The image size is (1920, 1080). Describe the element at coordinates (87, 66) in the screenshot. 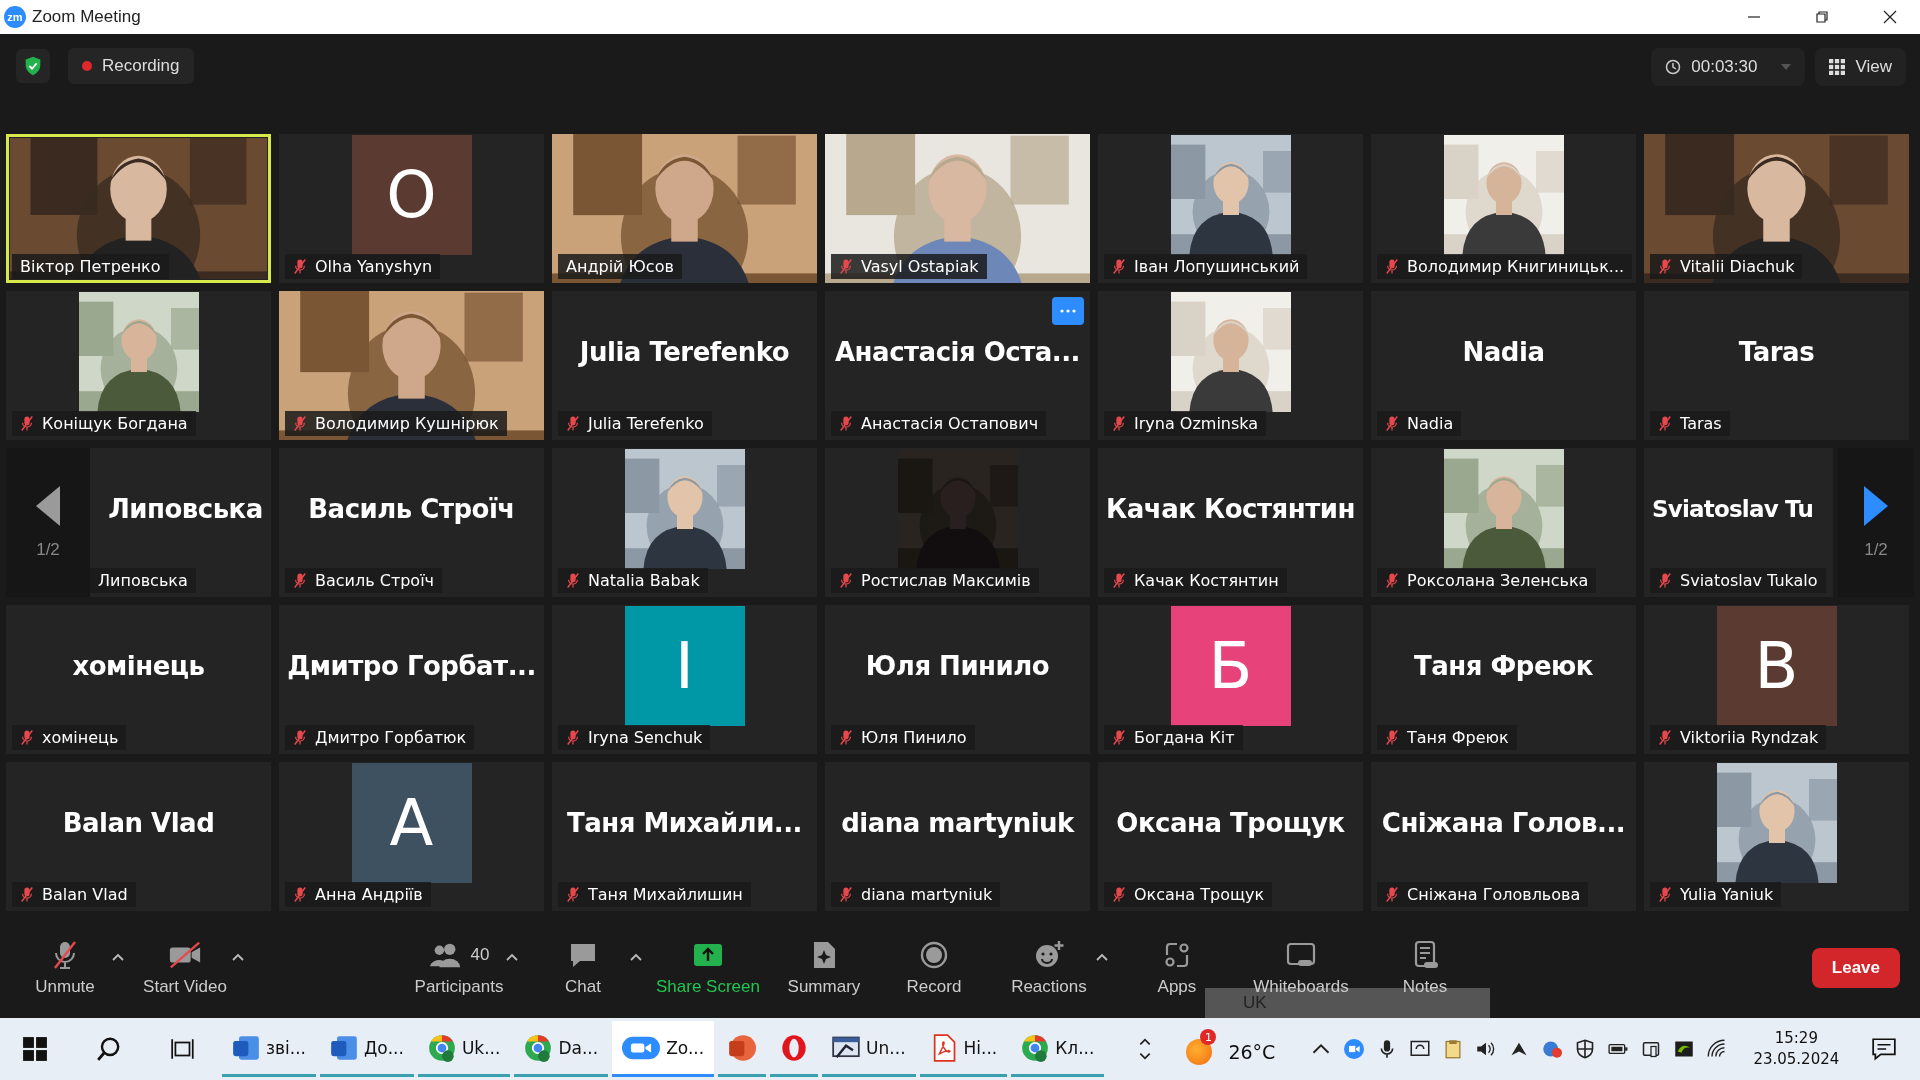

I see `recording-dot-icon` at that location.